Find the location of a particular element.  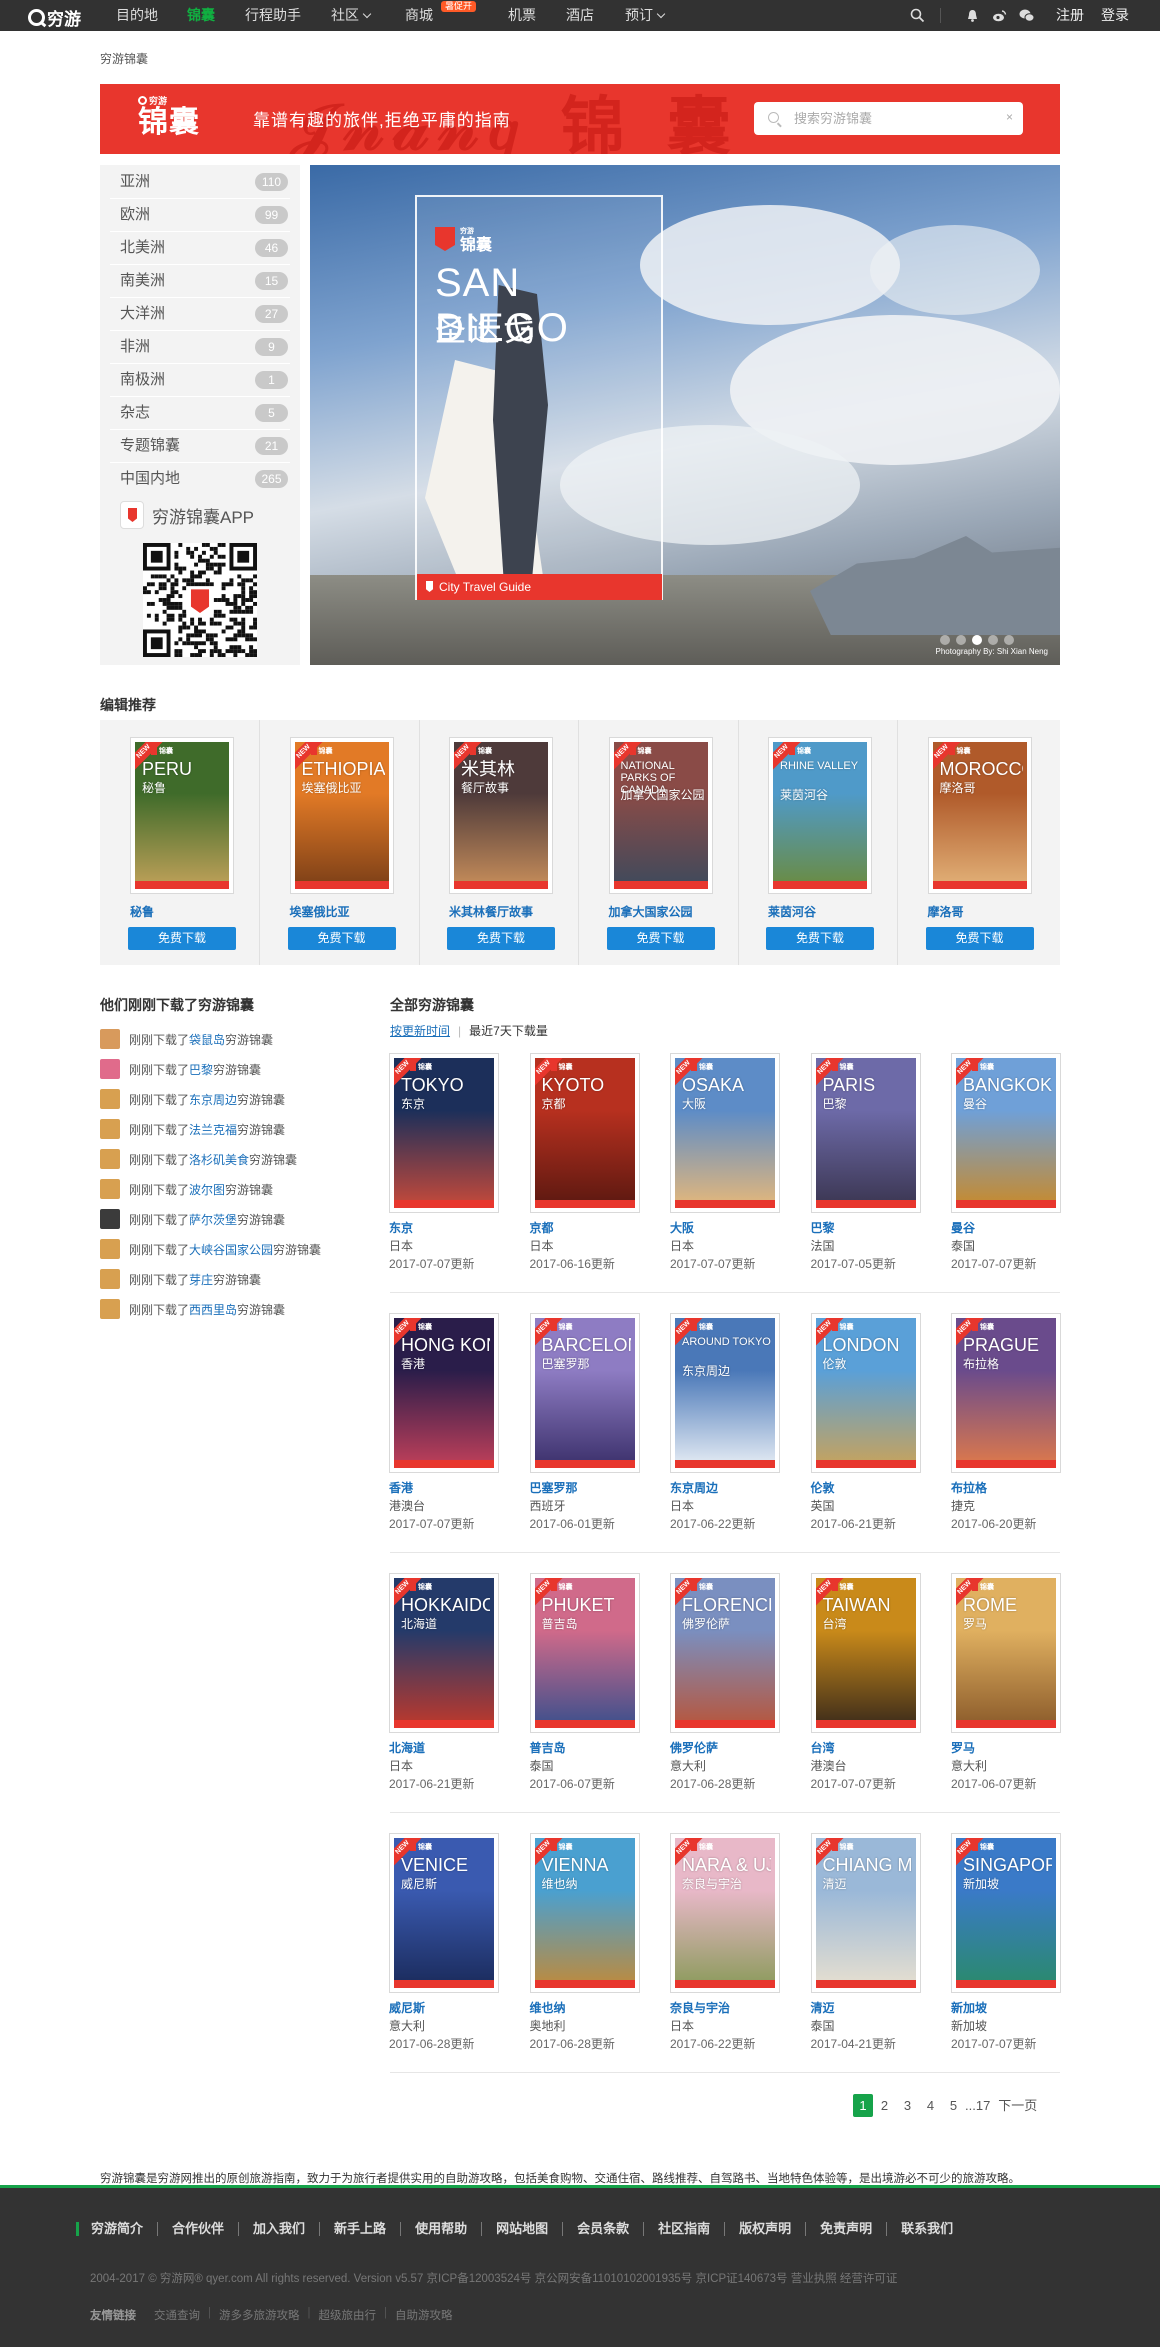

category-item: 大洋洲 27 is located at coordinates (200, 313).